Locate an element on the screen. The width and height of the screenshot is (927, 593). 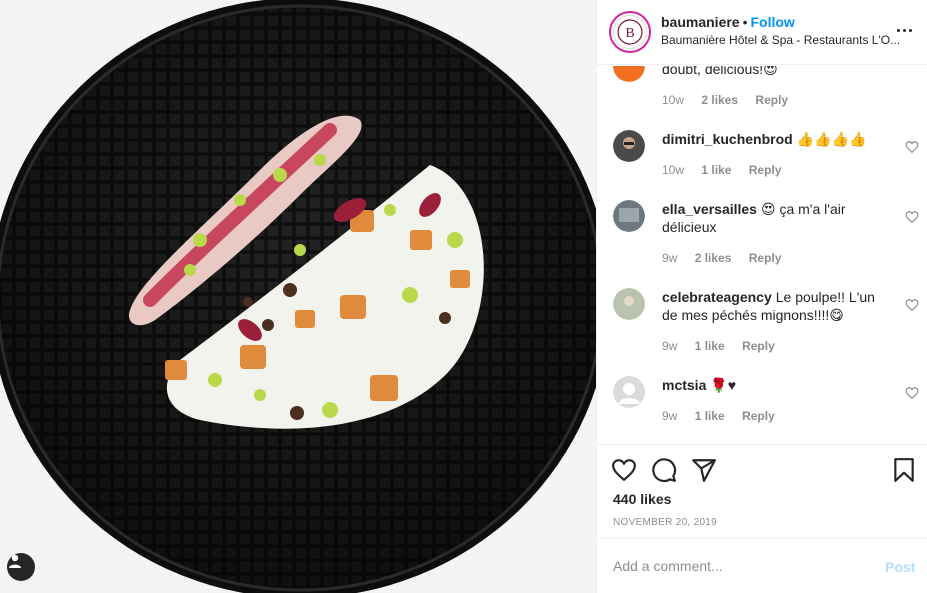
comment-meta: 10w 1 like Reply is located at coordinates (728, 170).